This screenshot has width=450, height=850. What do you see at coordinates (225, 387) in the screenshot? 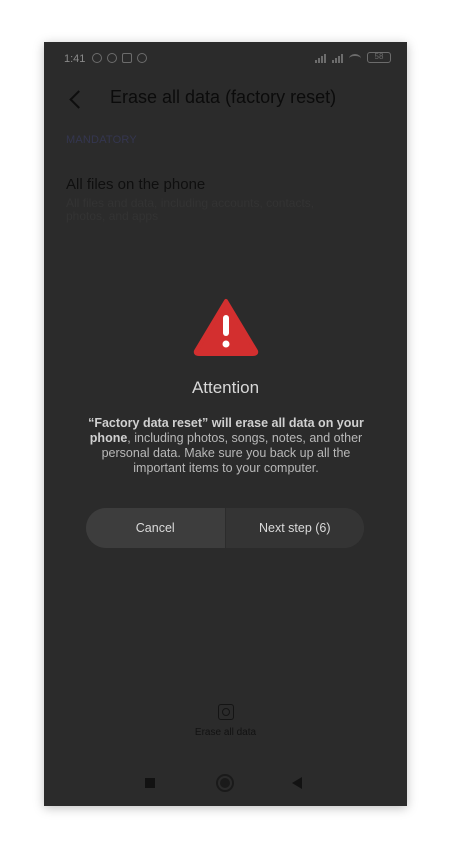
I see `dialog-title: Attention` at bounding box center [225, 387].